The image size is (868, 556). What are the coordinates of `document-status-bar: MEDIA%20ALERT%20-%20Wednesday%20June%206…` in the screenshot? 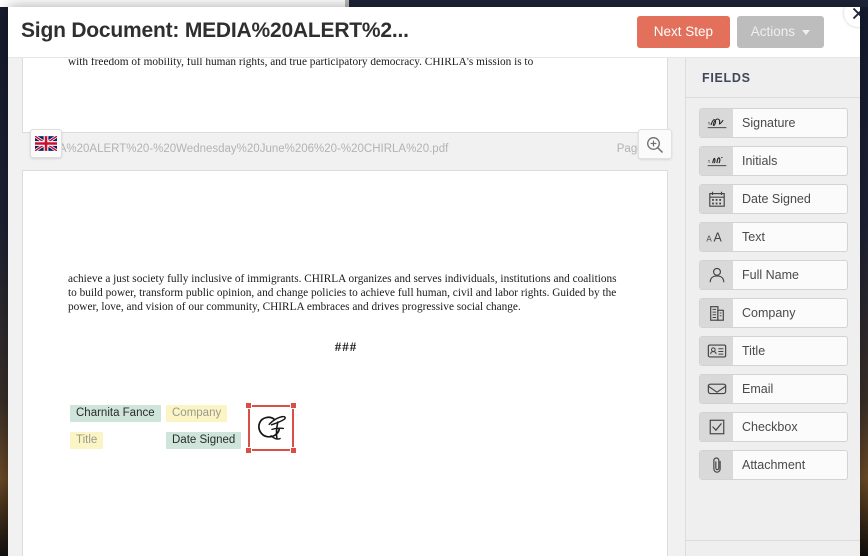 It's located at (346, 154).